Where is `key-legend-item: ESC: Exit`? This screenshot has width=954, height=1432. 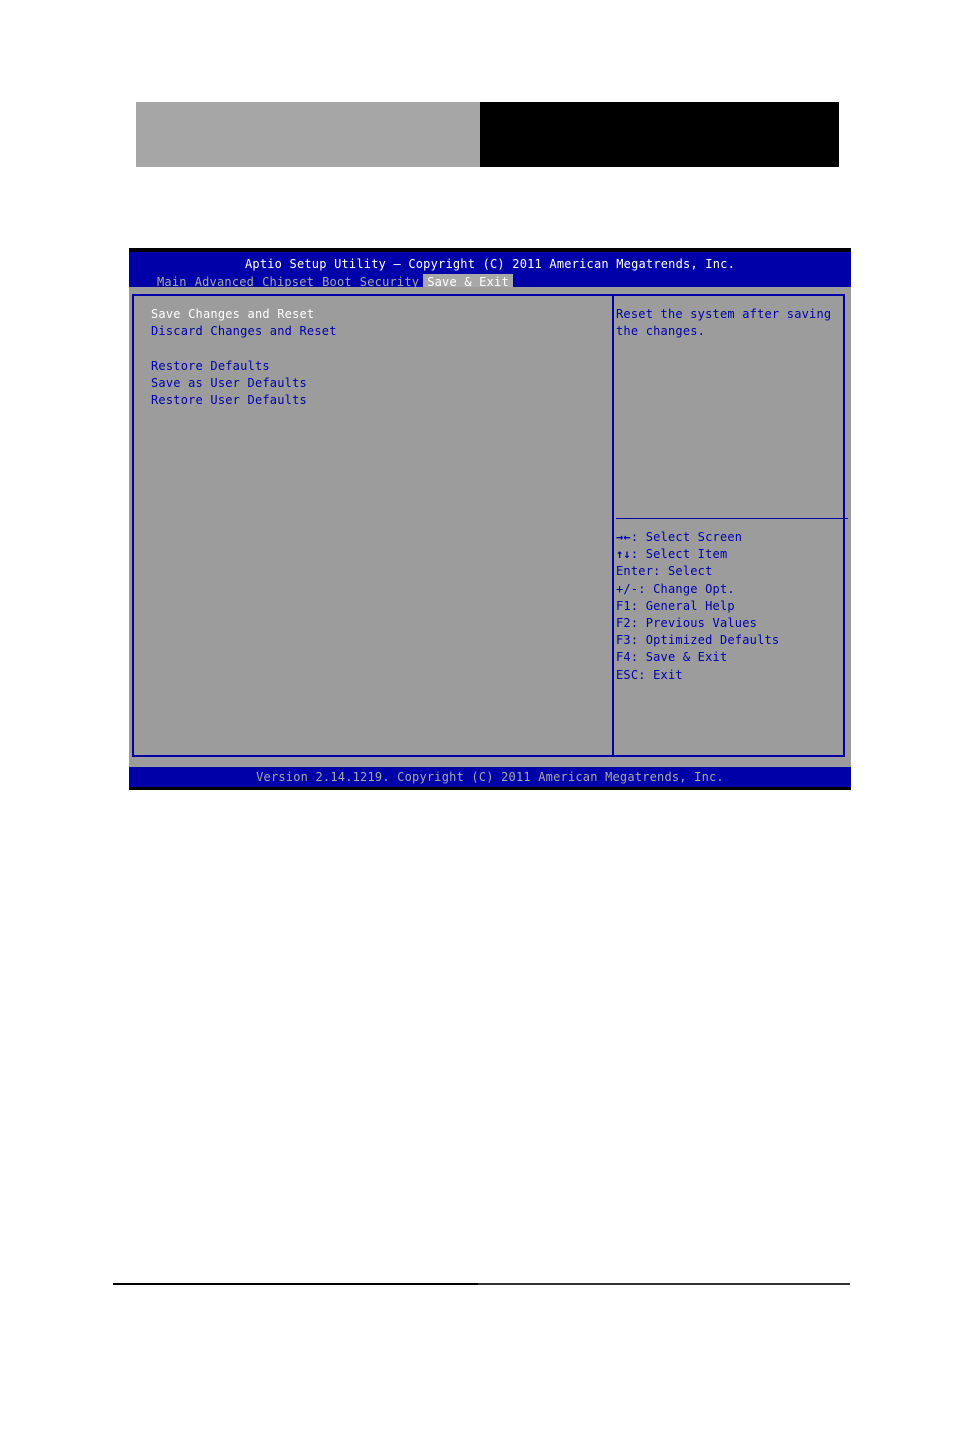 key-legend-item: ESC: Exit is located at coordinates (649, 674).